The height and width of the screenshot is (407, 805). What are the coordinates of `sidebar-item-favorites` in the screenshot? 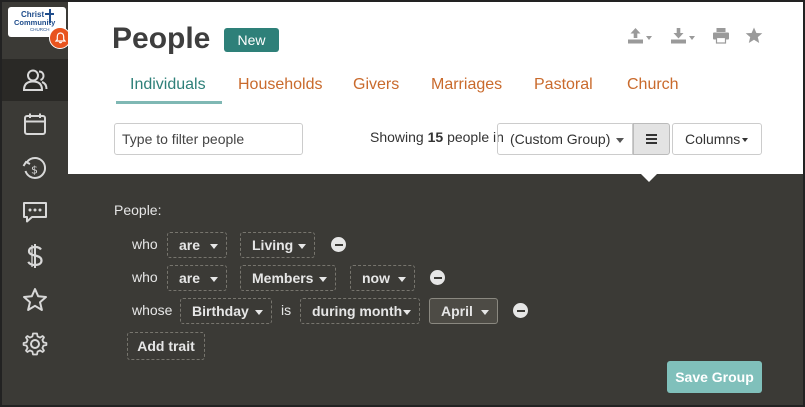 It's located at (35, 300).